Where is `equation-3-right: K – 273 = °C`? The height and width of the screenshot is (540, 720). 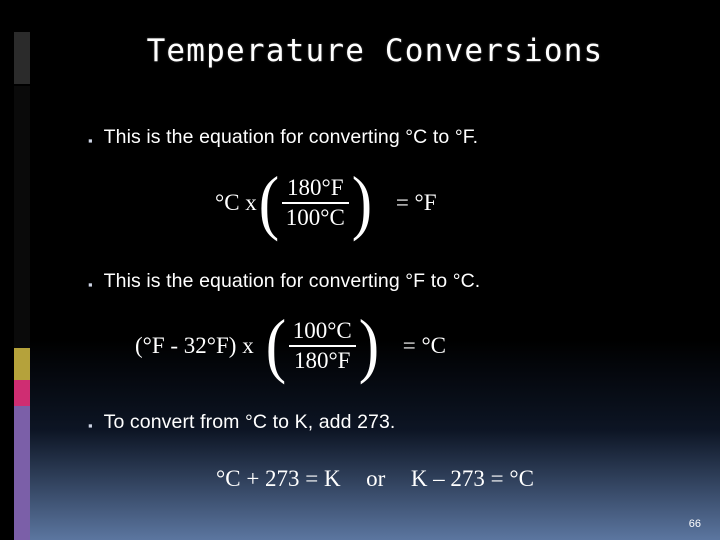
equation-3-right: K – 273 = °C is located at coordinates (472, 478).